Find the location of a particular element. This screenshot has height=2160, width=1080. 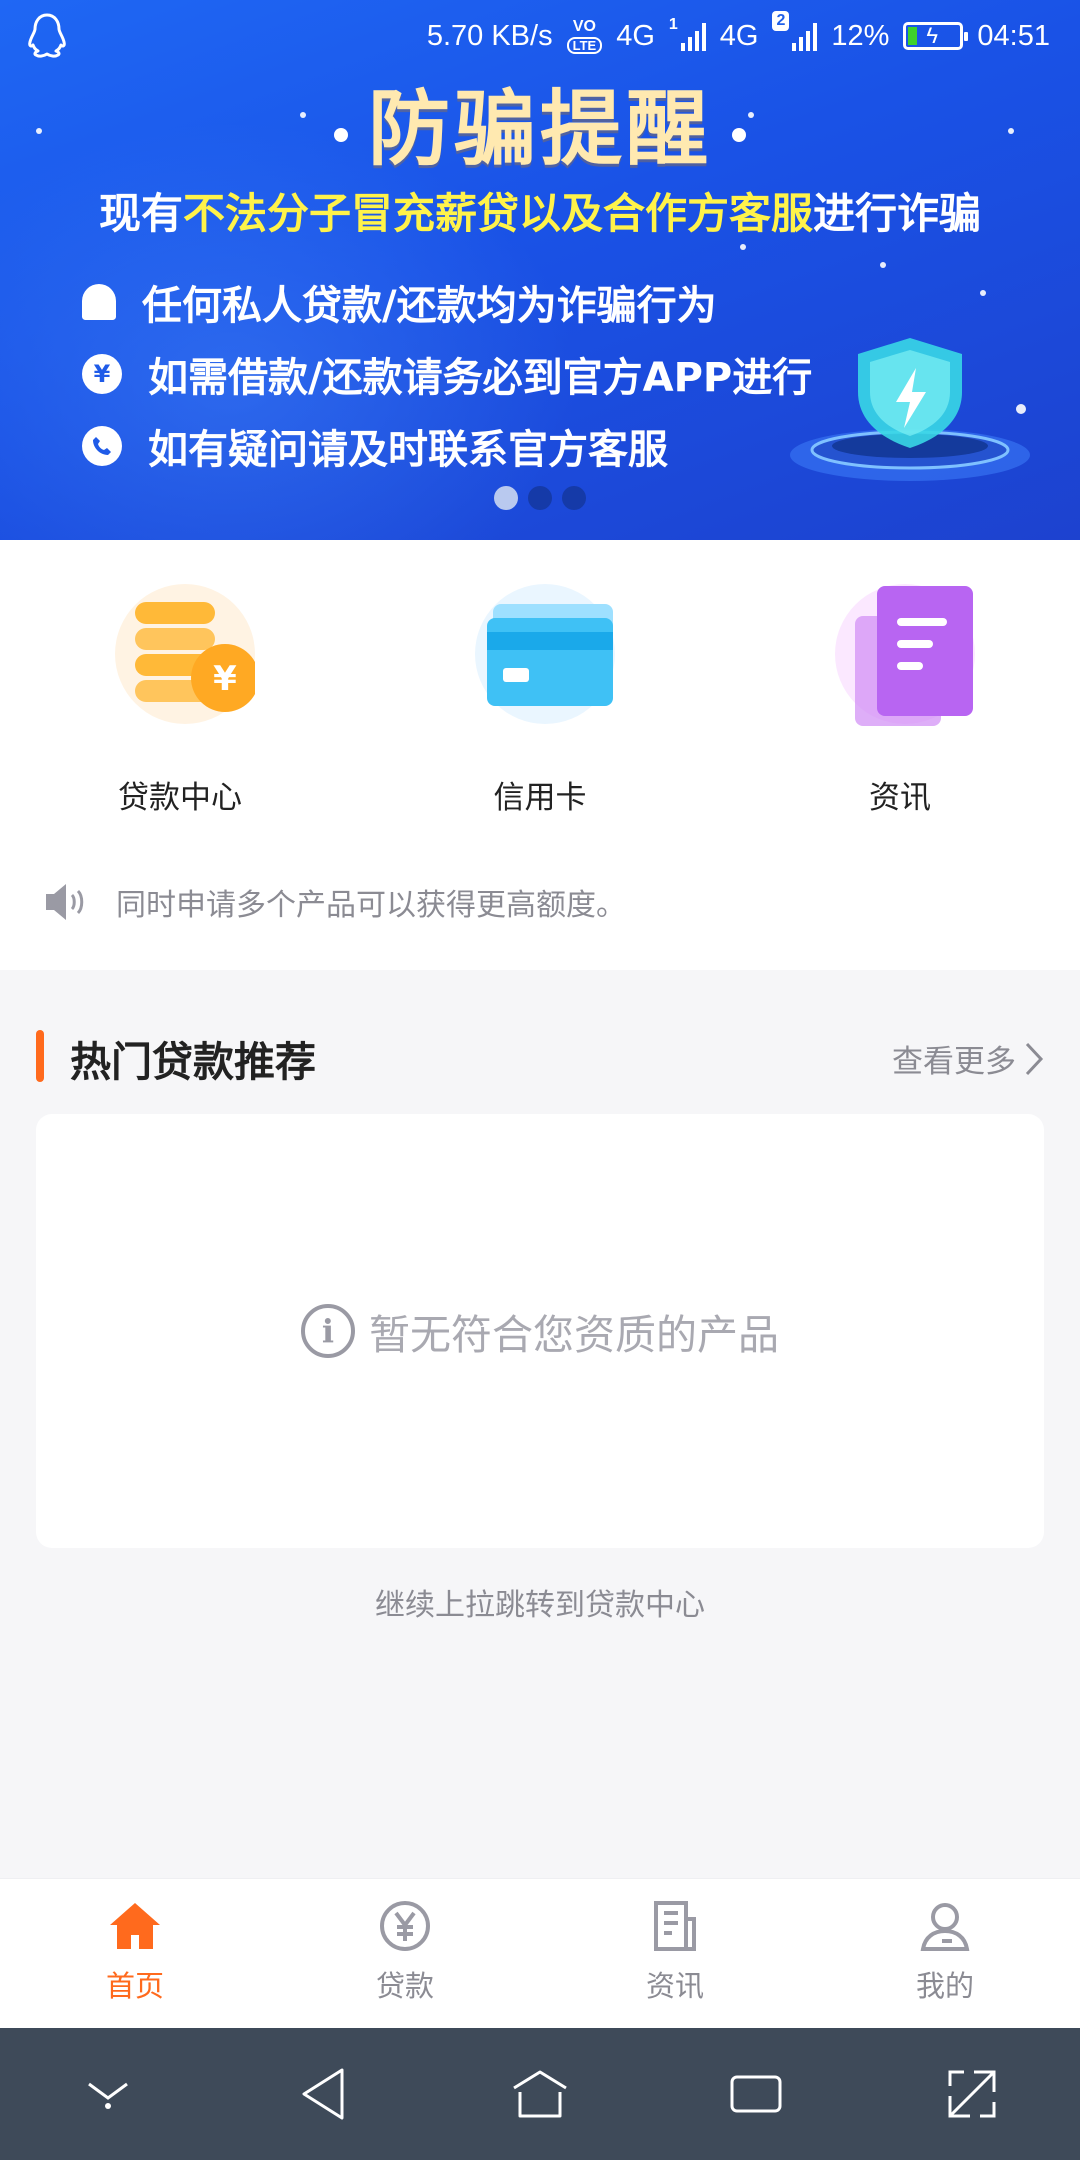

screen-expand-button is located at coordinates (972, 2094).